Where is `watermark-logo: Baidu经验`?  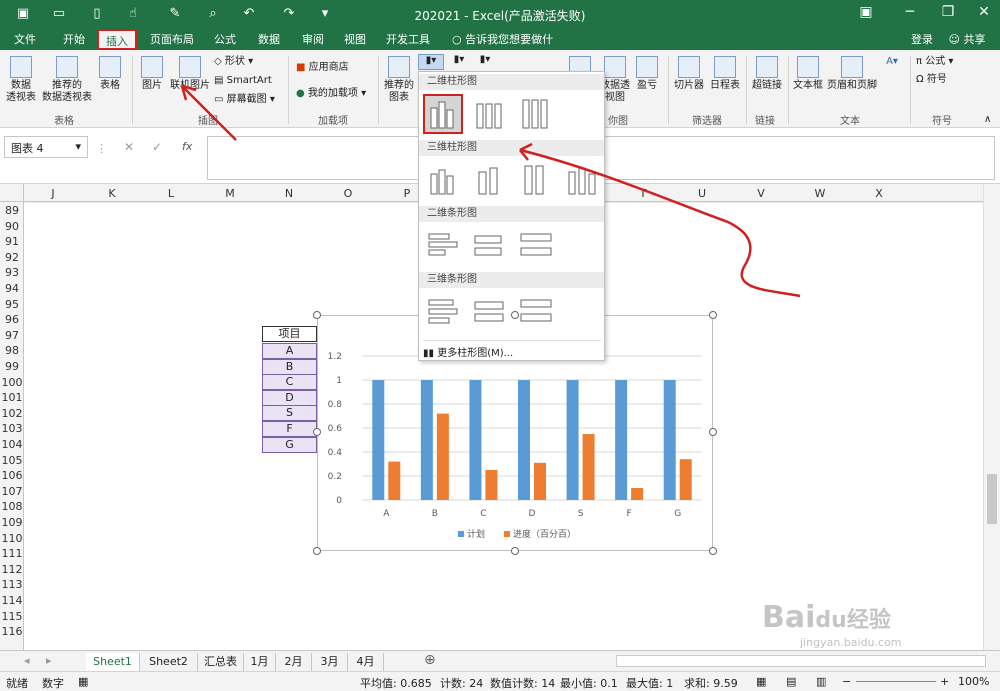
watermark-logo: Baidu经验 is located at coordinates (826, 617).